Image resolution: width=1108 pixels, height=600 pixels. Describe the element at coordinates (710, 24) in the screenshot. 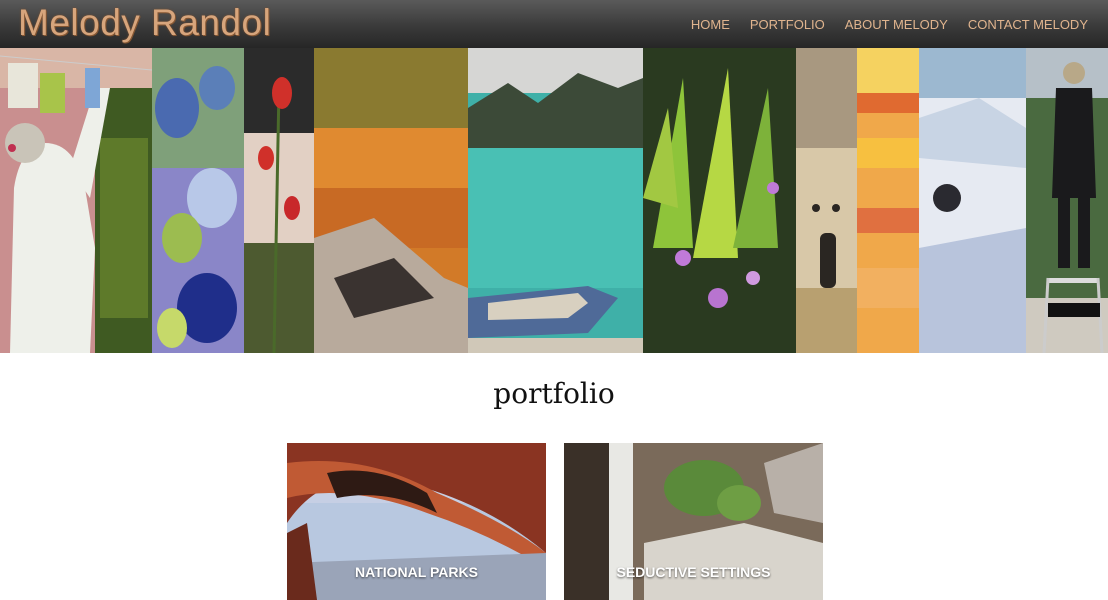

I see `nav-home: HOME` at that location.